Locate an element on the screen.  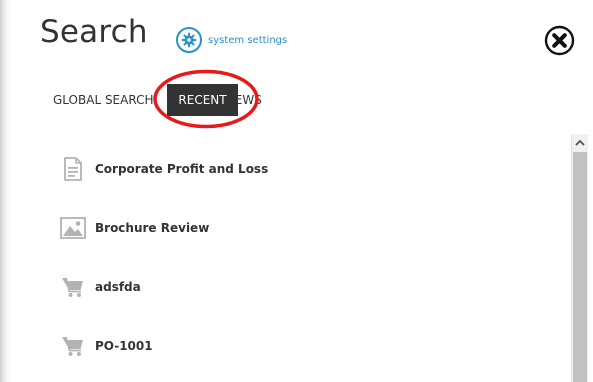
list-item: adsfda is located at coordinates (304, 287).